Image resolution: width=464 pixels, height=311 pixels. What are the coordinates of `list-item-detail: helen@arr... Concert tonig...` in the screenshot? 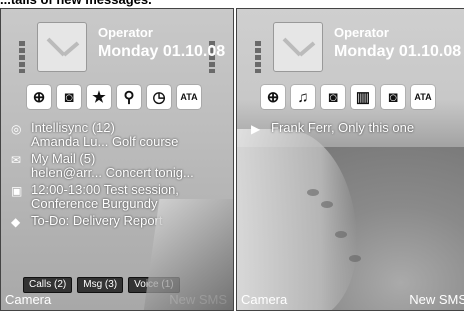 It's located at (112, 172).